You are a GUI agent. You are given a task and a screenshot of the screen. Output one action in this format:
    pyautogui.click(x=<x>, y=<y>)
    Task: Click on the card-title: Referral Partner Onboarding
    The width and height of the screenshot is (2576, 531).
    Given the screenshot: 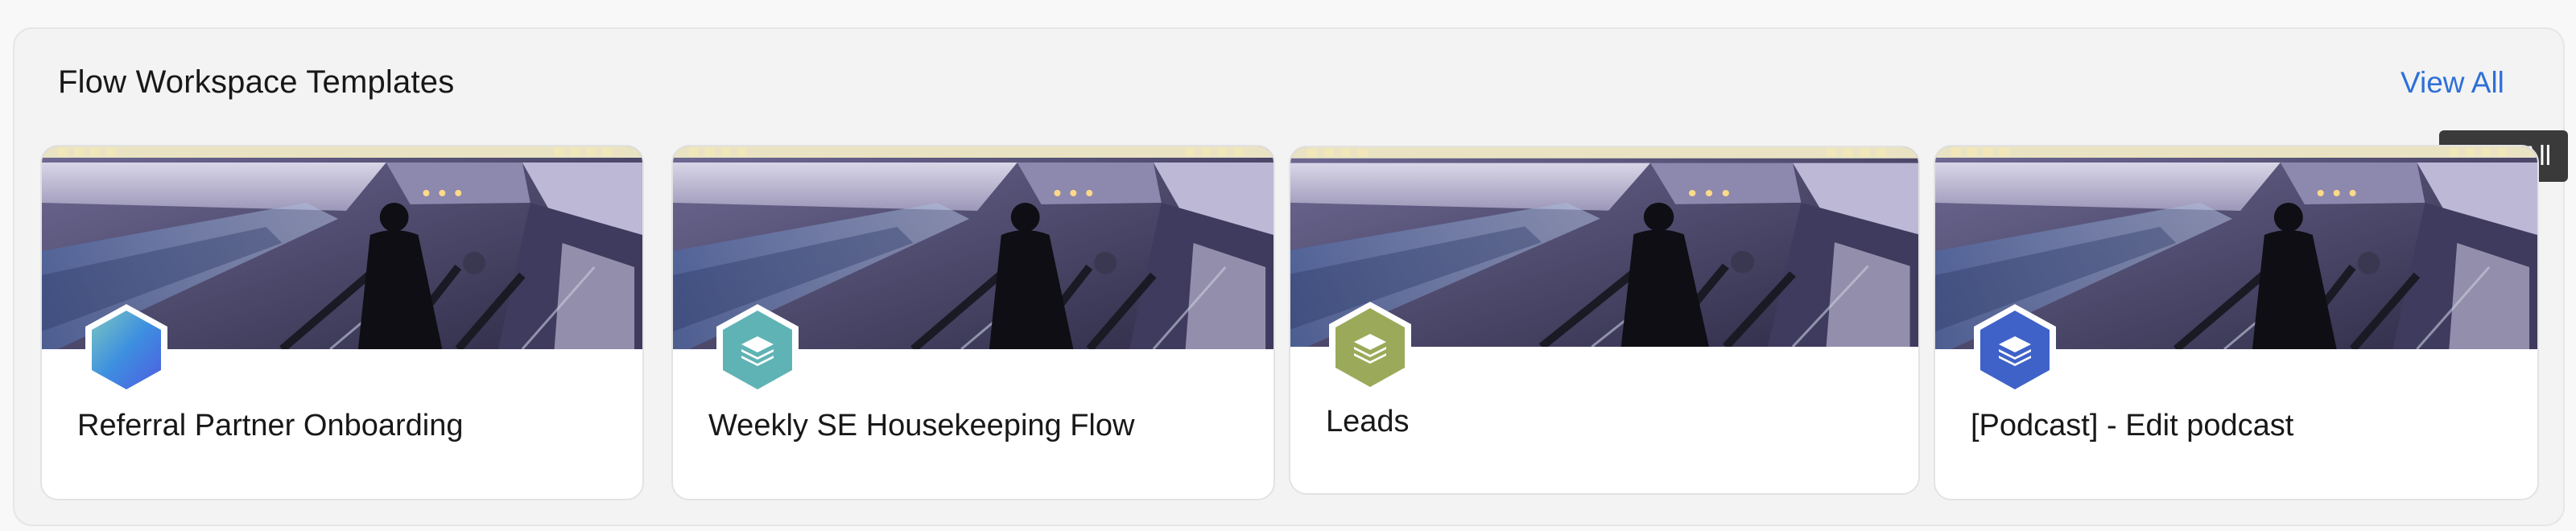 What is the action you would take?
    pyautogui.click(x=270, y=425)
    